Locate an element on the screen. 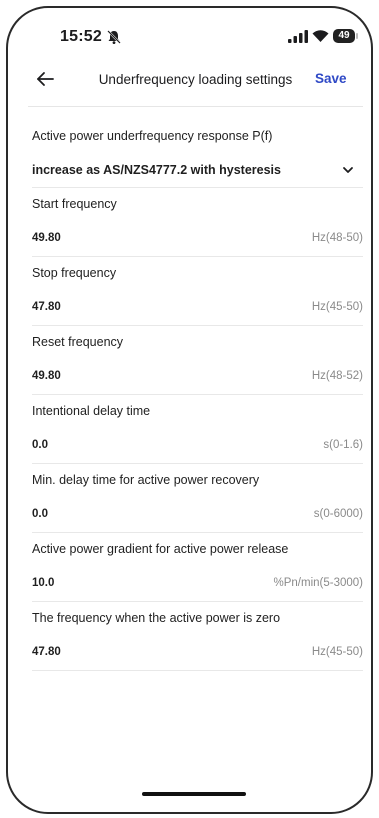 The width and height of the screenshot is (379, 818). setting-reset-frequency: Reset frequency 49.80 Hz(48-52) is located at coordinates (197, 360).